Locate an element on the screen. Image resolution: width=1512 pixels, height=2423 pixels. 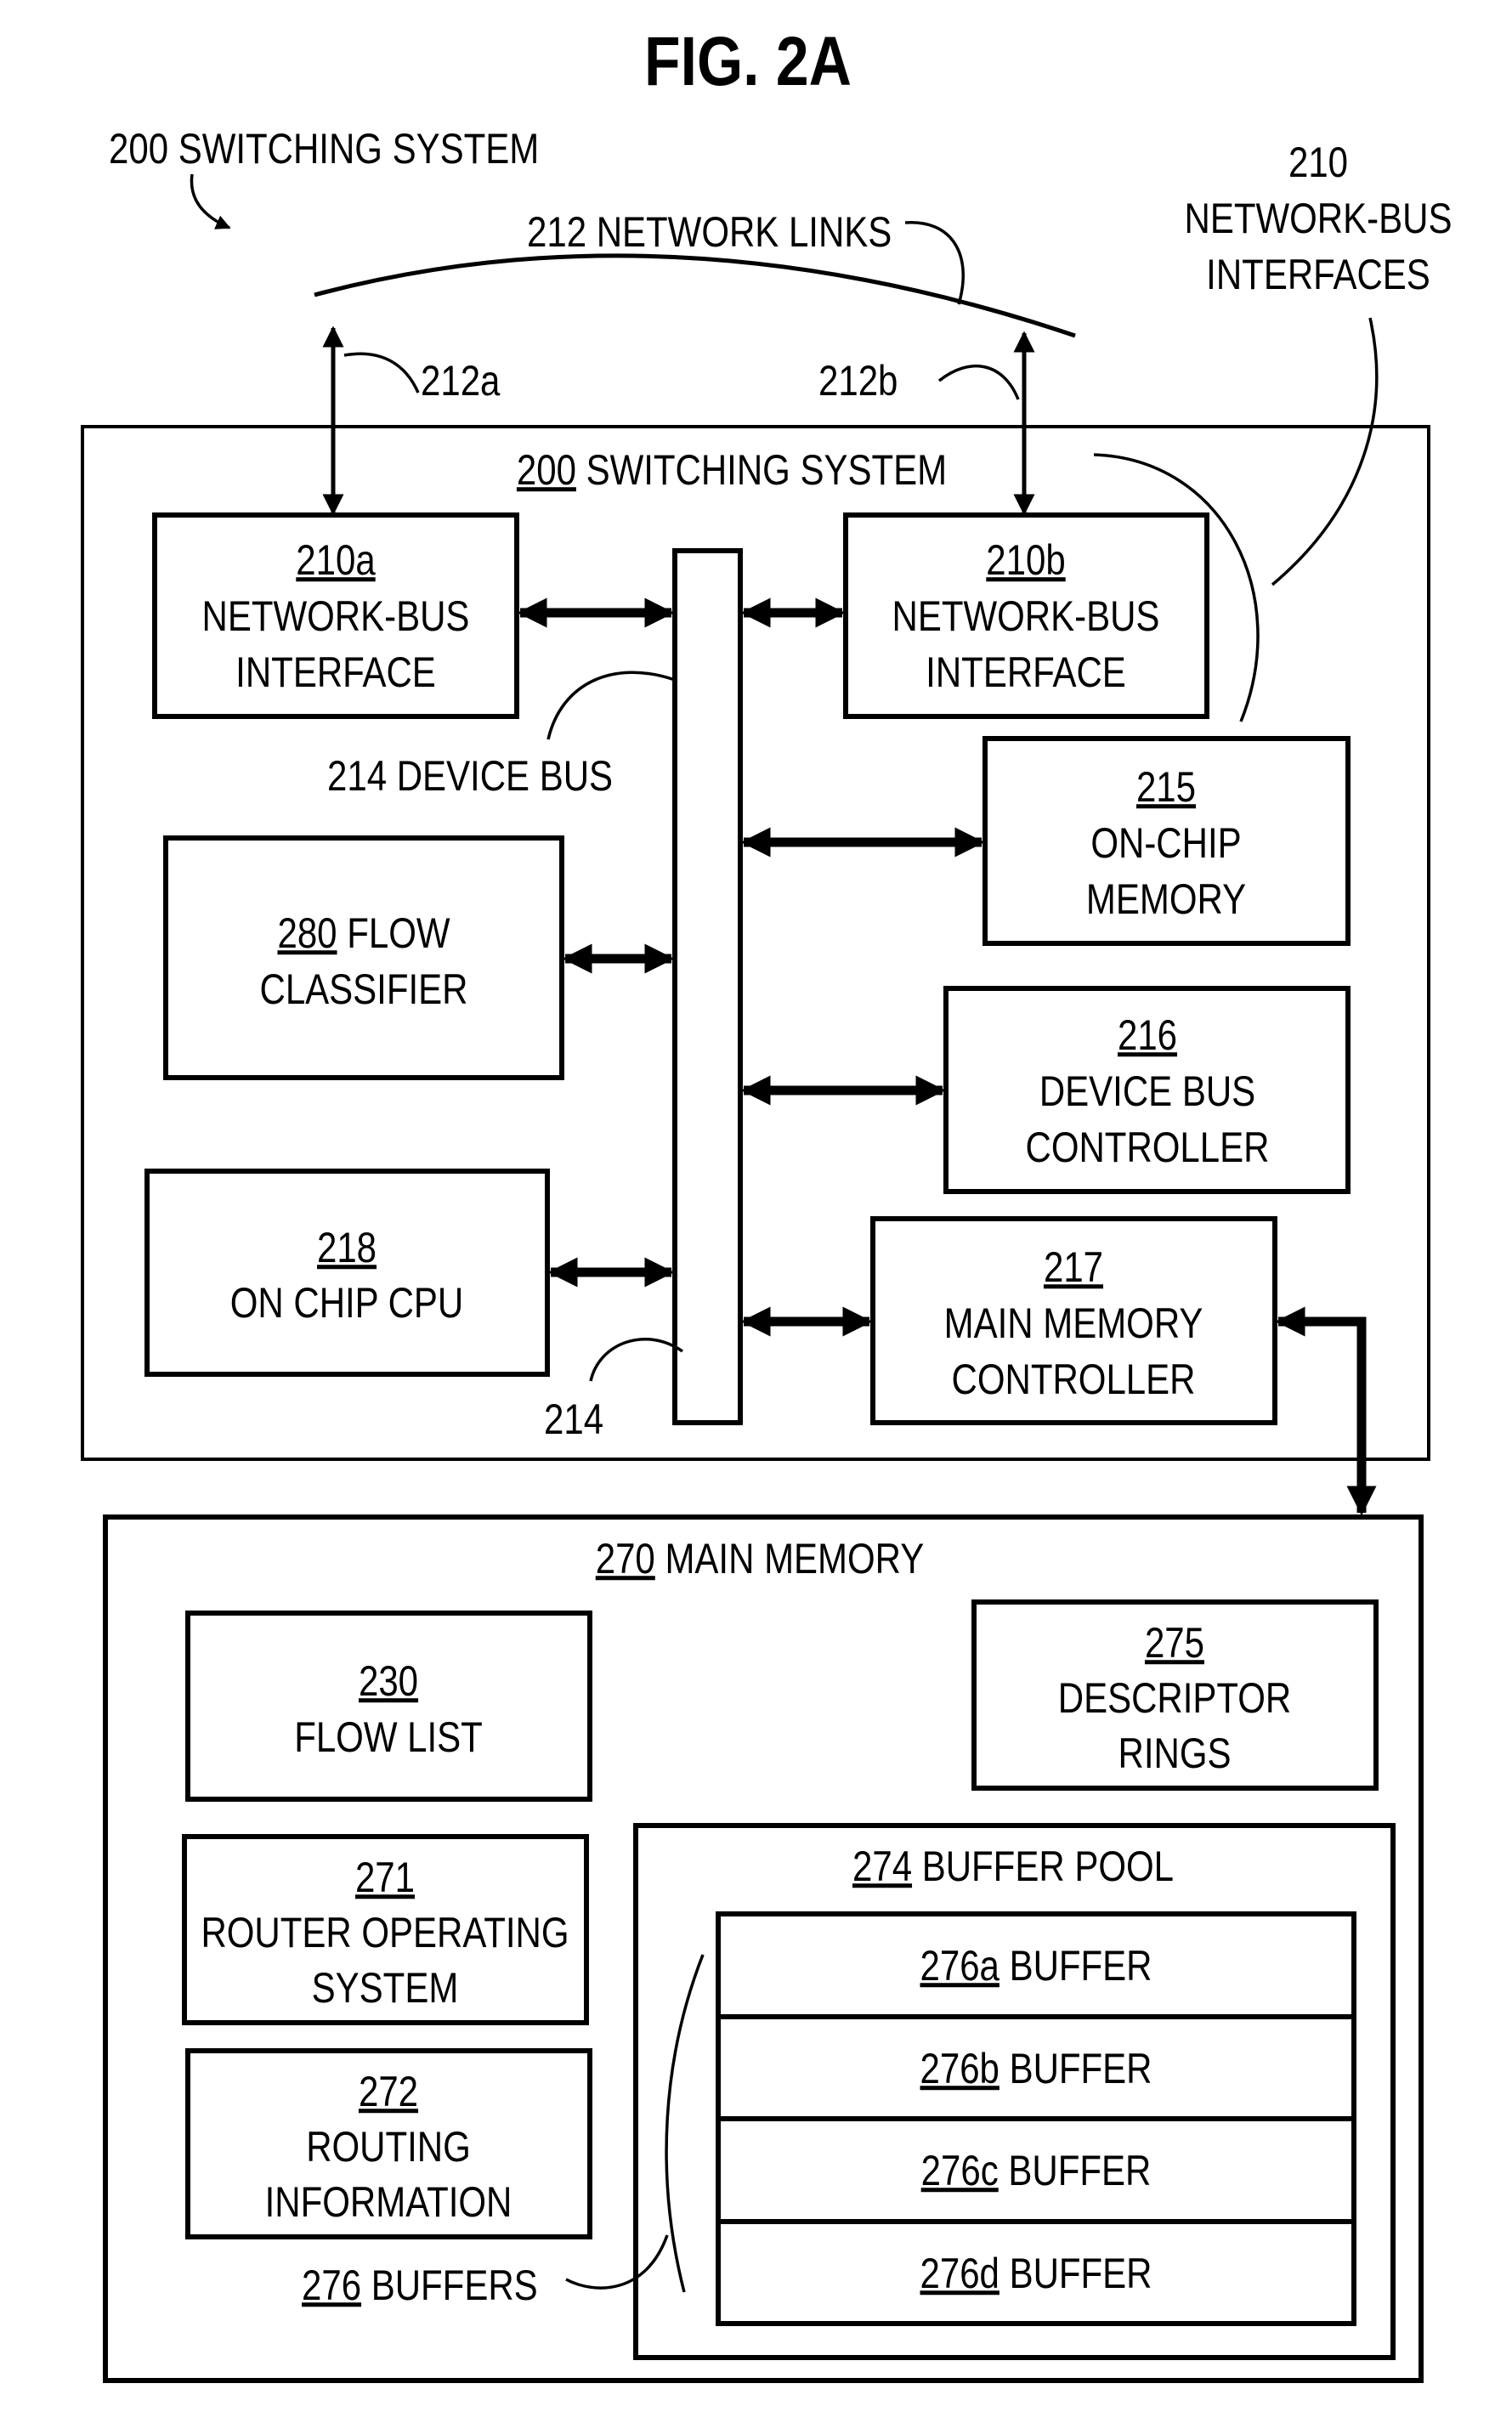
buffer-276a-ref: 276a is located at coordinates (960, 1966).